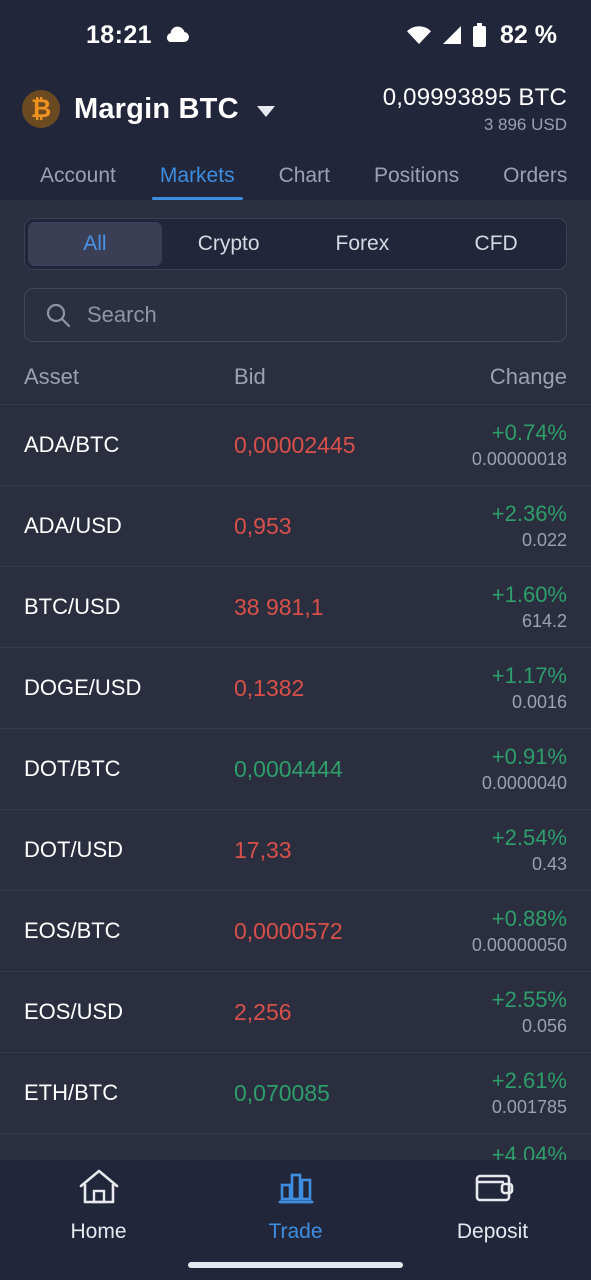  I want to click on cloud-icon, so click(177, 34).